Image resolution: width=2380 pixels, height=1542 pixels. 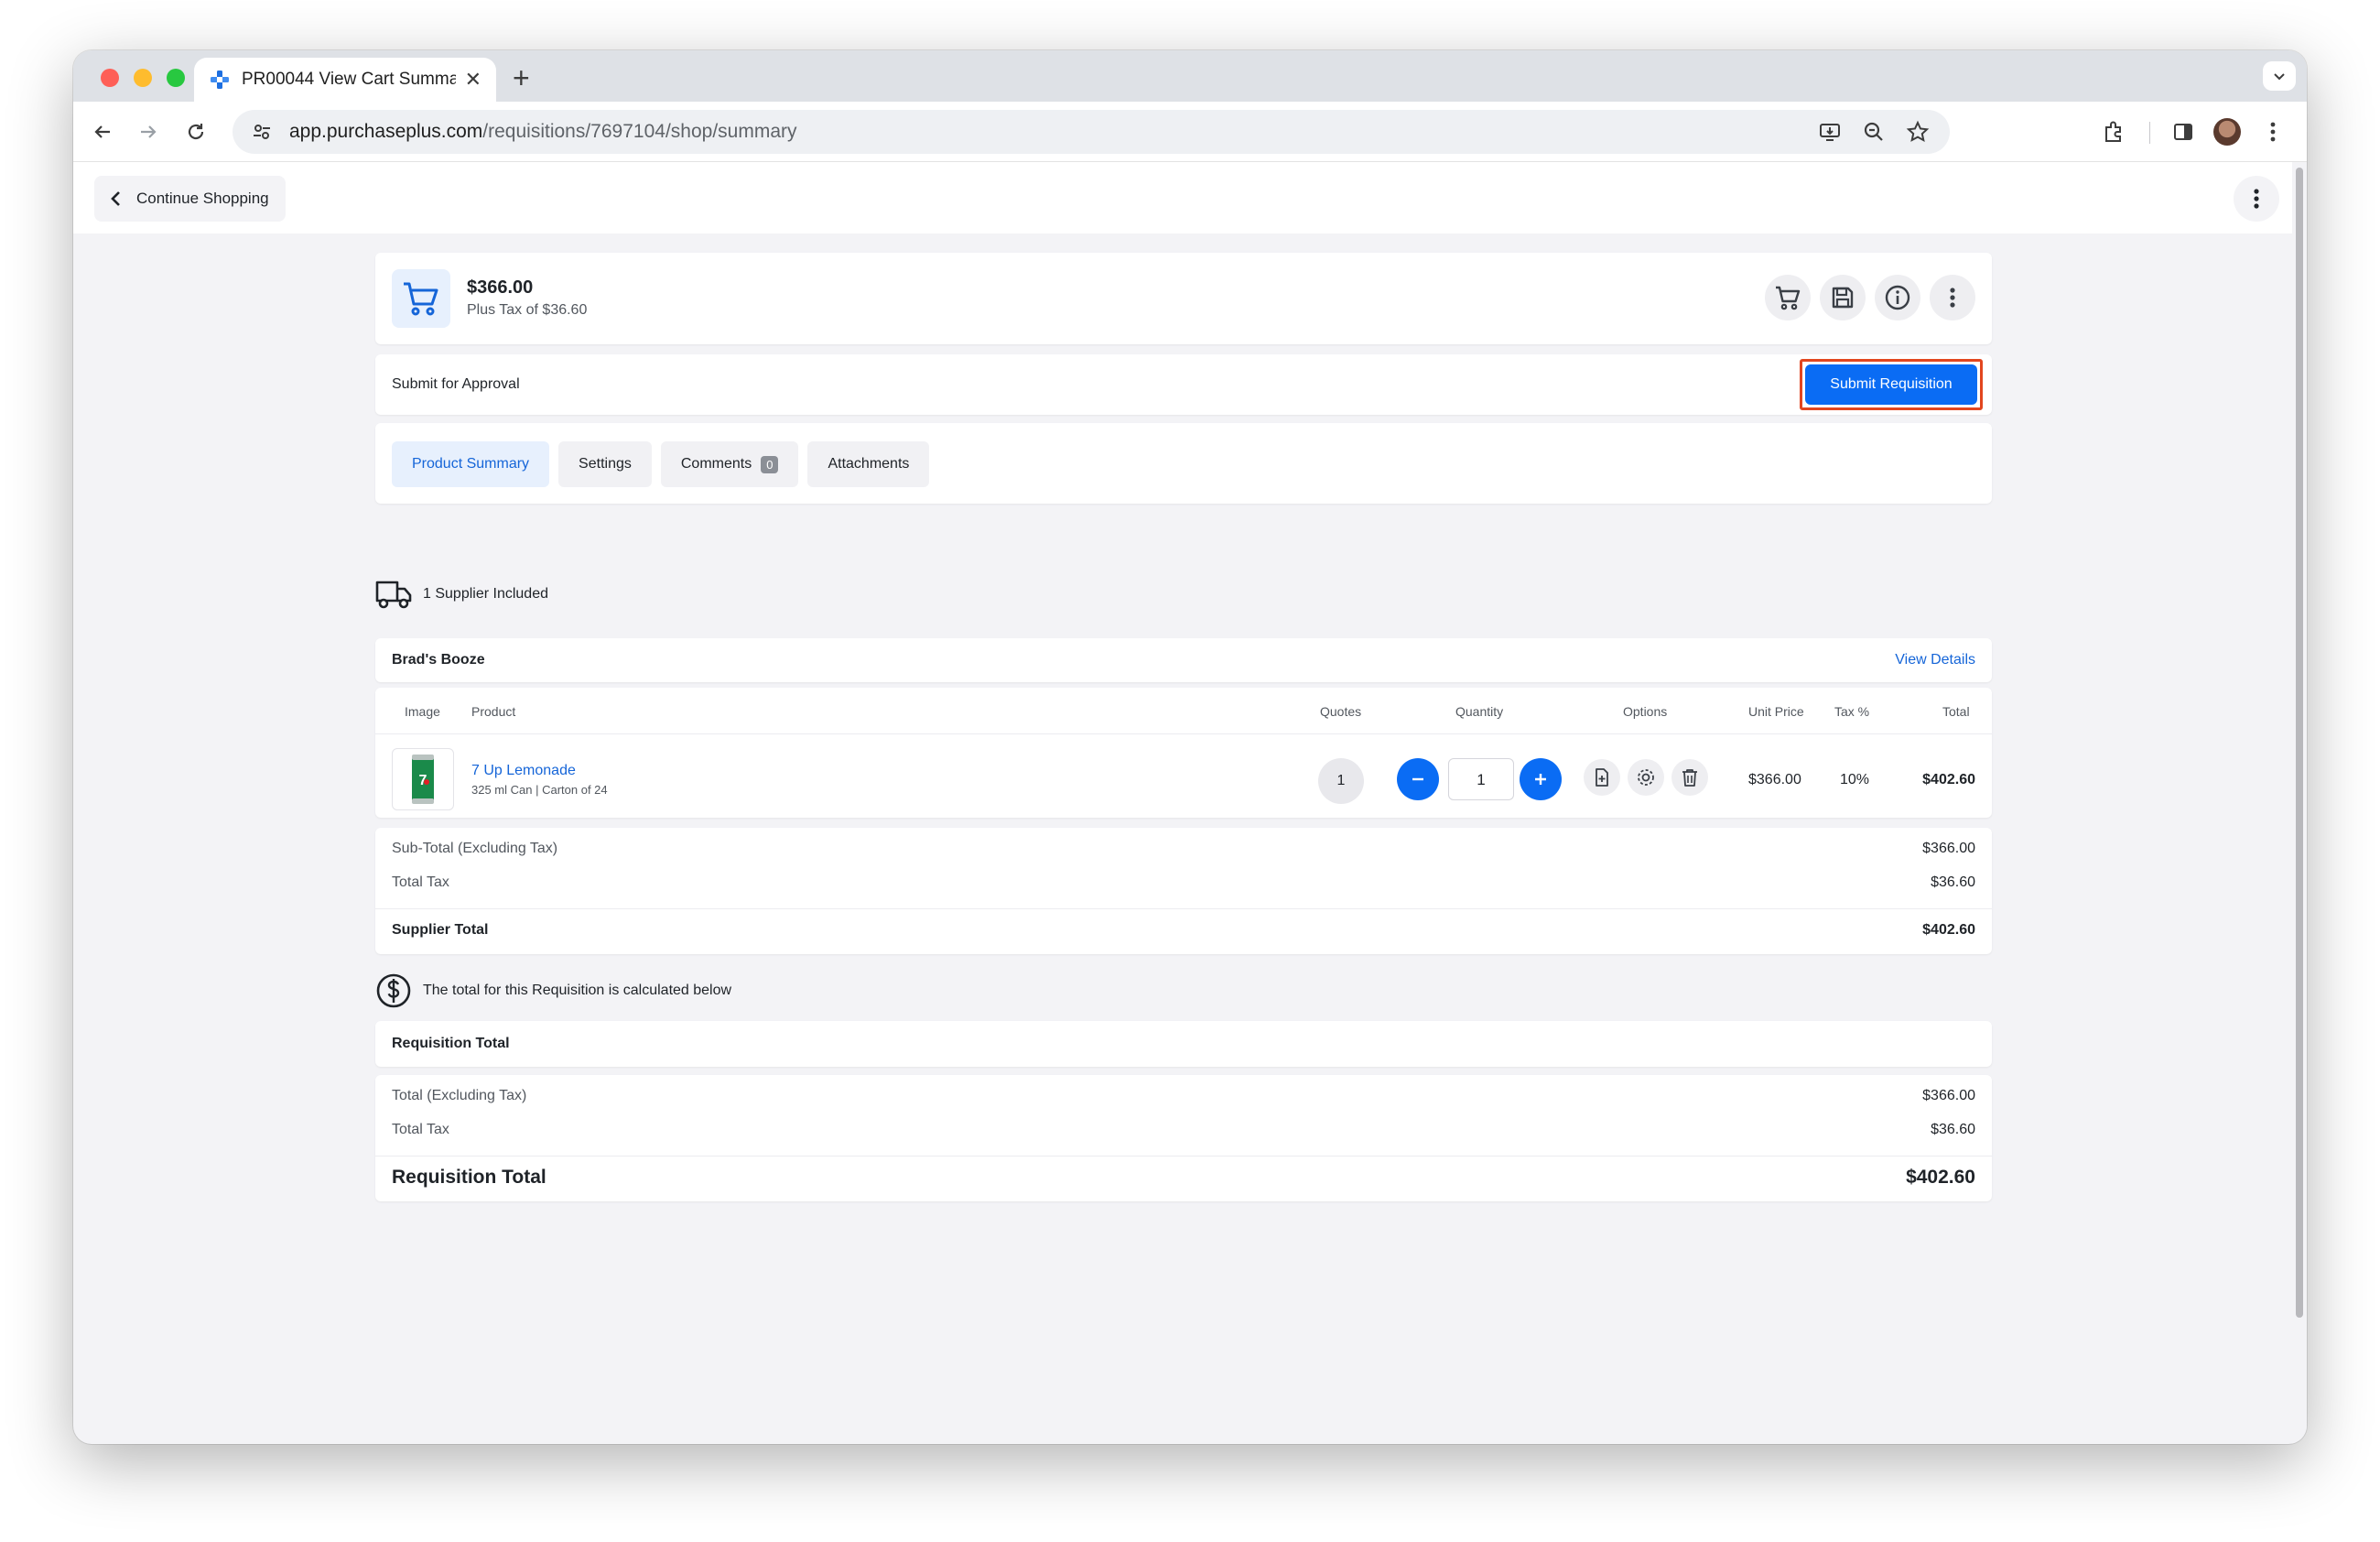 I want to click on suppliers-included-line: 1 Supplier Included, so click(x=461, y=594).